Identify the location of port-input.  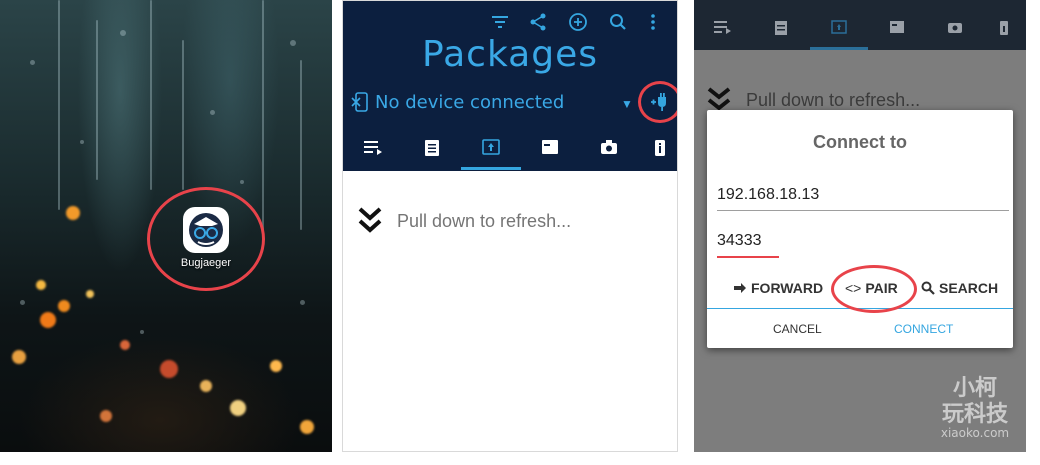
(752, 241).